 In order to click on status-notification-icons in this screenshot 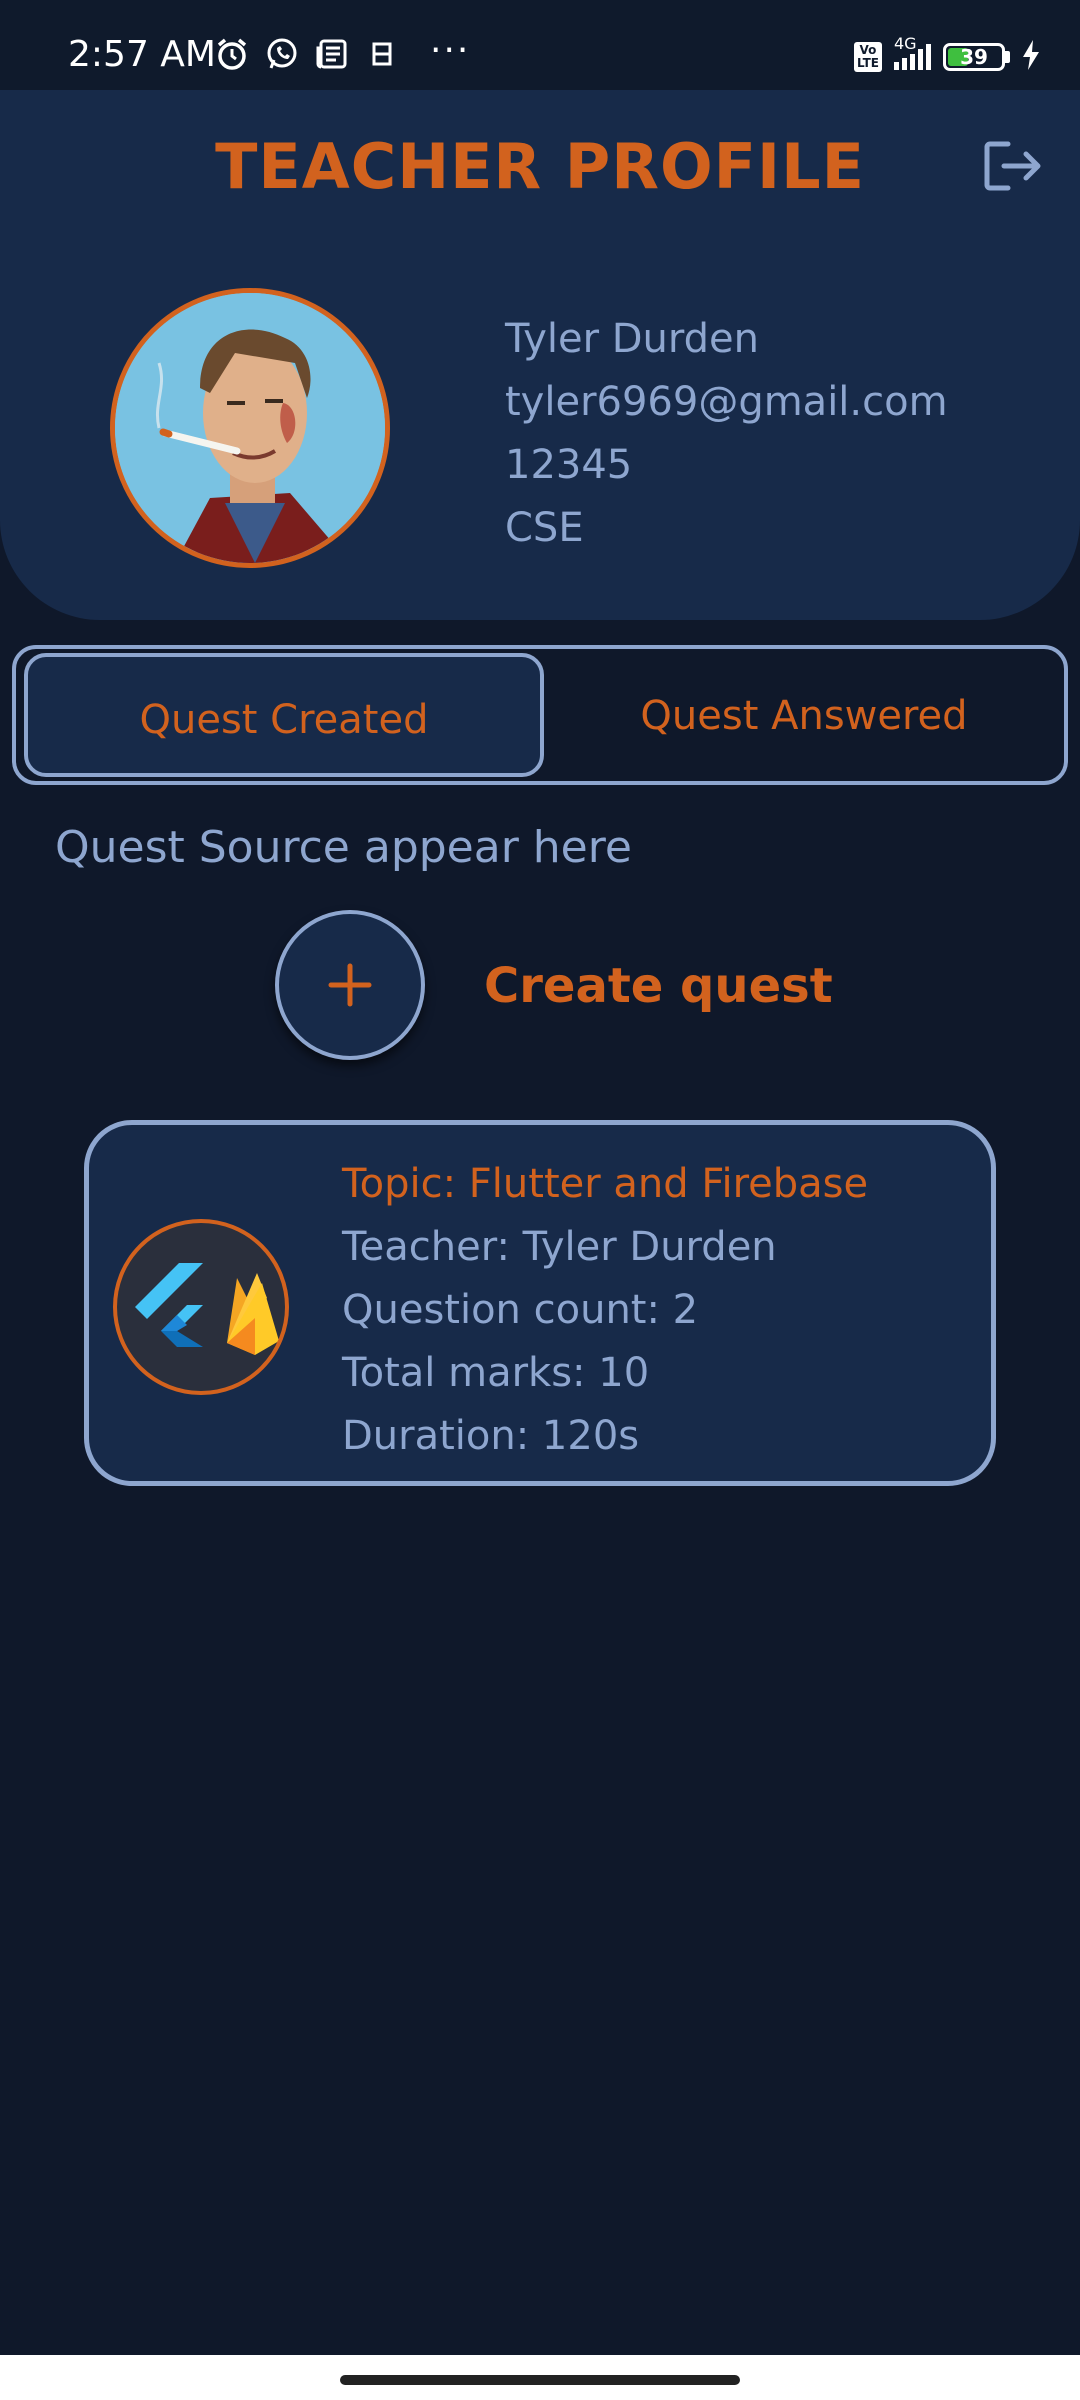, I will do `click(307, 54)`.